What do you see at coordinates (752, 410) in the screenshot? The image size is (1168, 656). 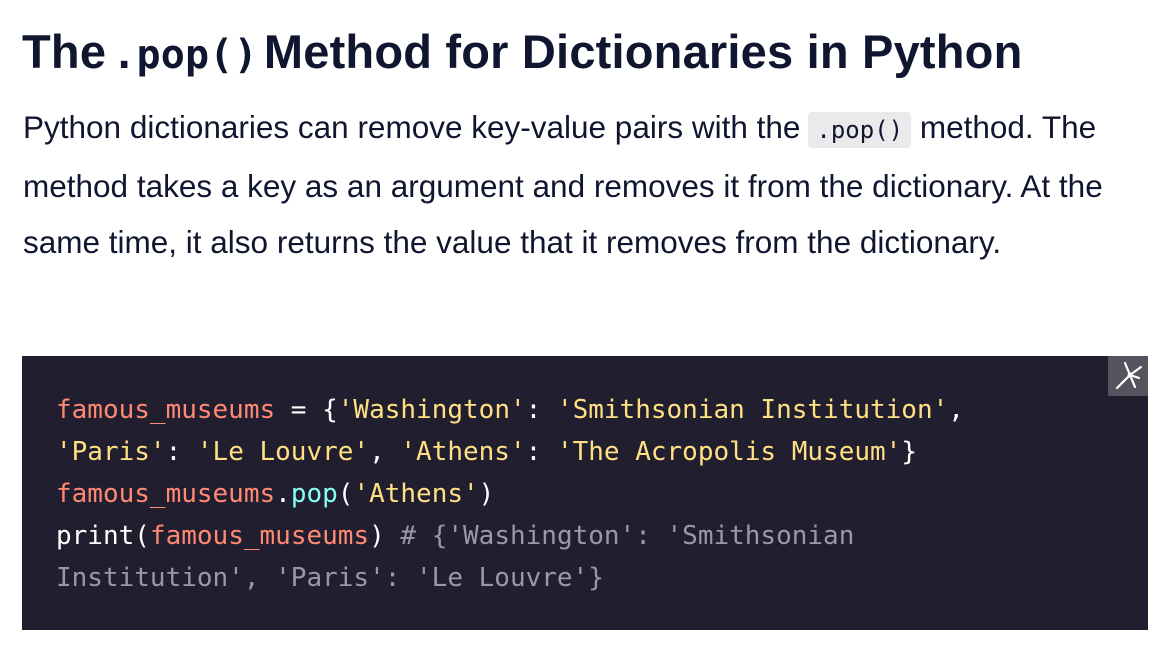 I see `code-string: 'Smithsonian Institution'` at bounding box center [752, 410].